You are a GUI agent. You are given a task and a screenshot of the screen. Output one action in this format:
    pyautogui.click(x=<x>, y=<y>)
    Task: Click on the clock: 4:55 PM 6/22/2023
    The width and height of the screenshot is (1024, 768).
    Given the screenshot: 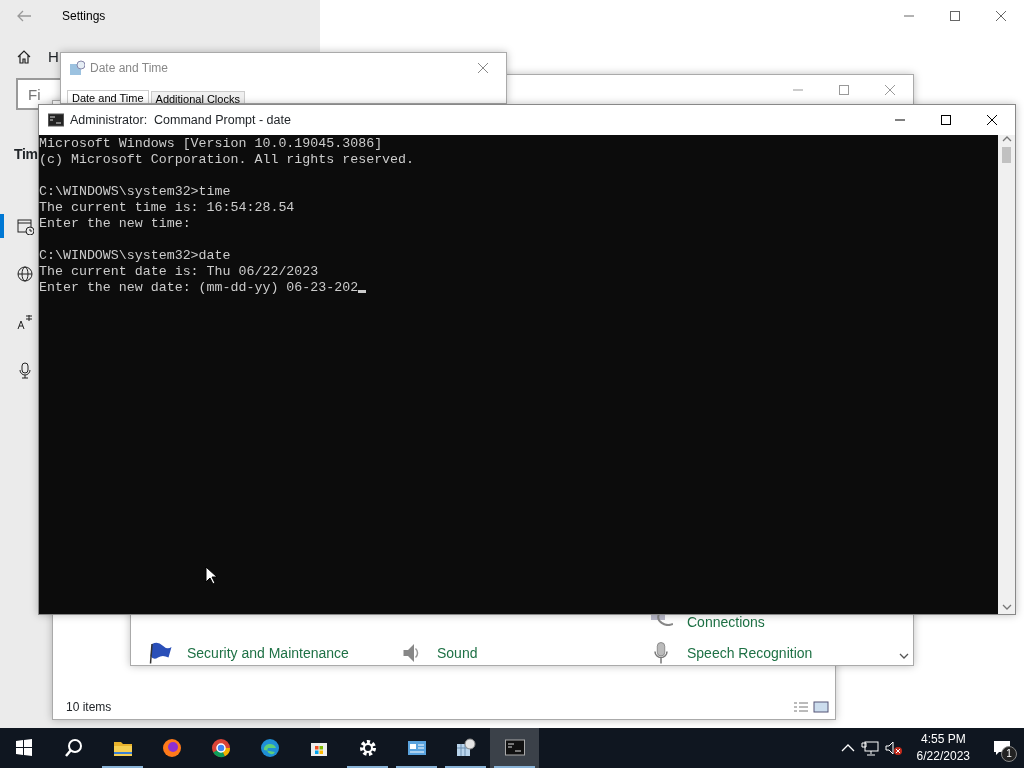 What is the action you would take?
    pyautogui.click(x=943, y=748)
    